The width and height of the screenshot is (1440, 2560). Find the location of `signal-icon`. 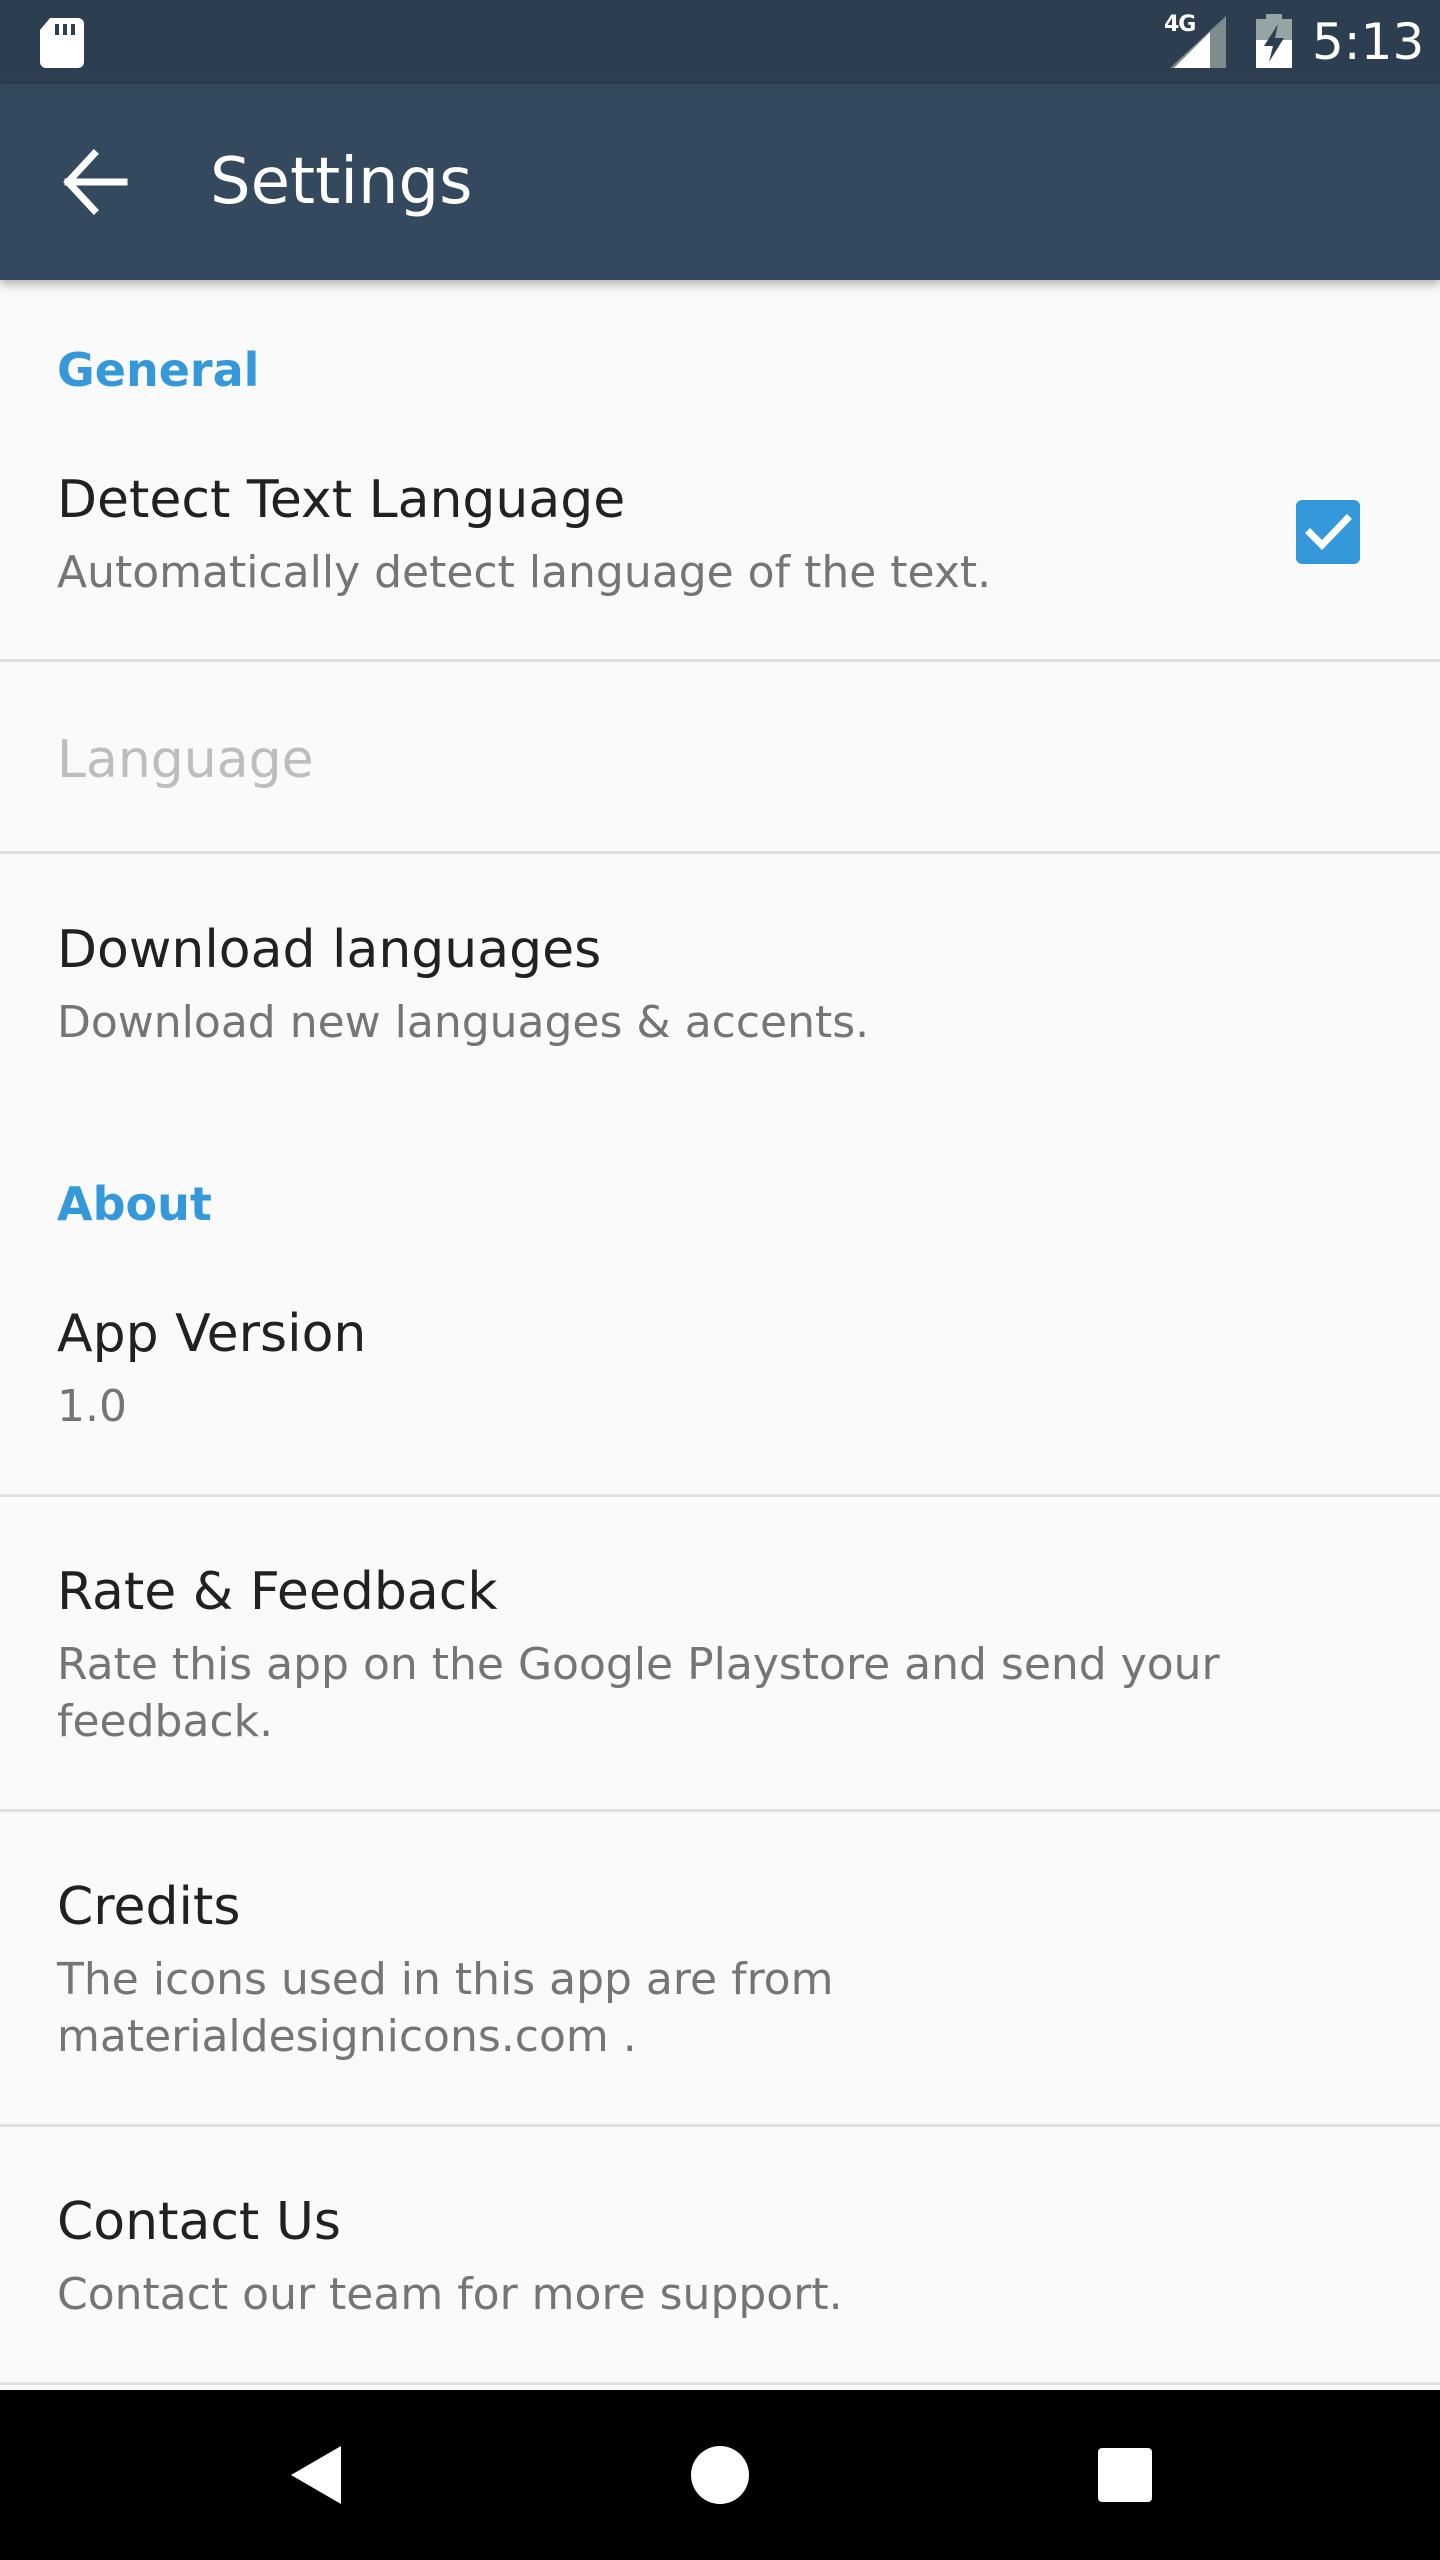

signal-icon is located at coordinates (1198, 42).